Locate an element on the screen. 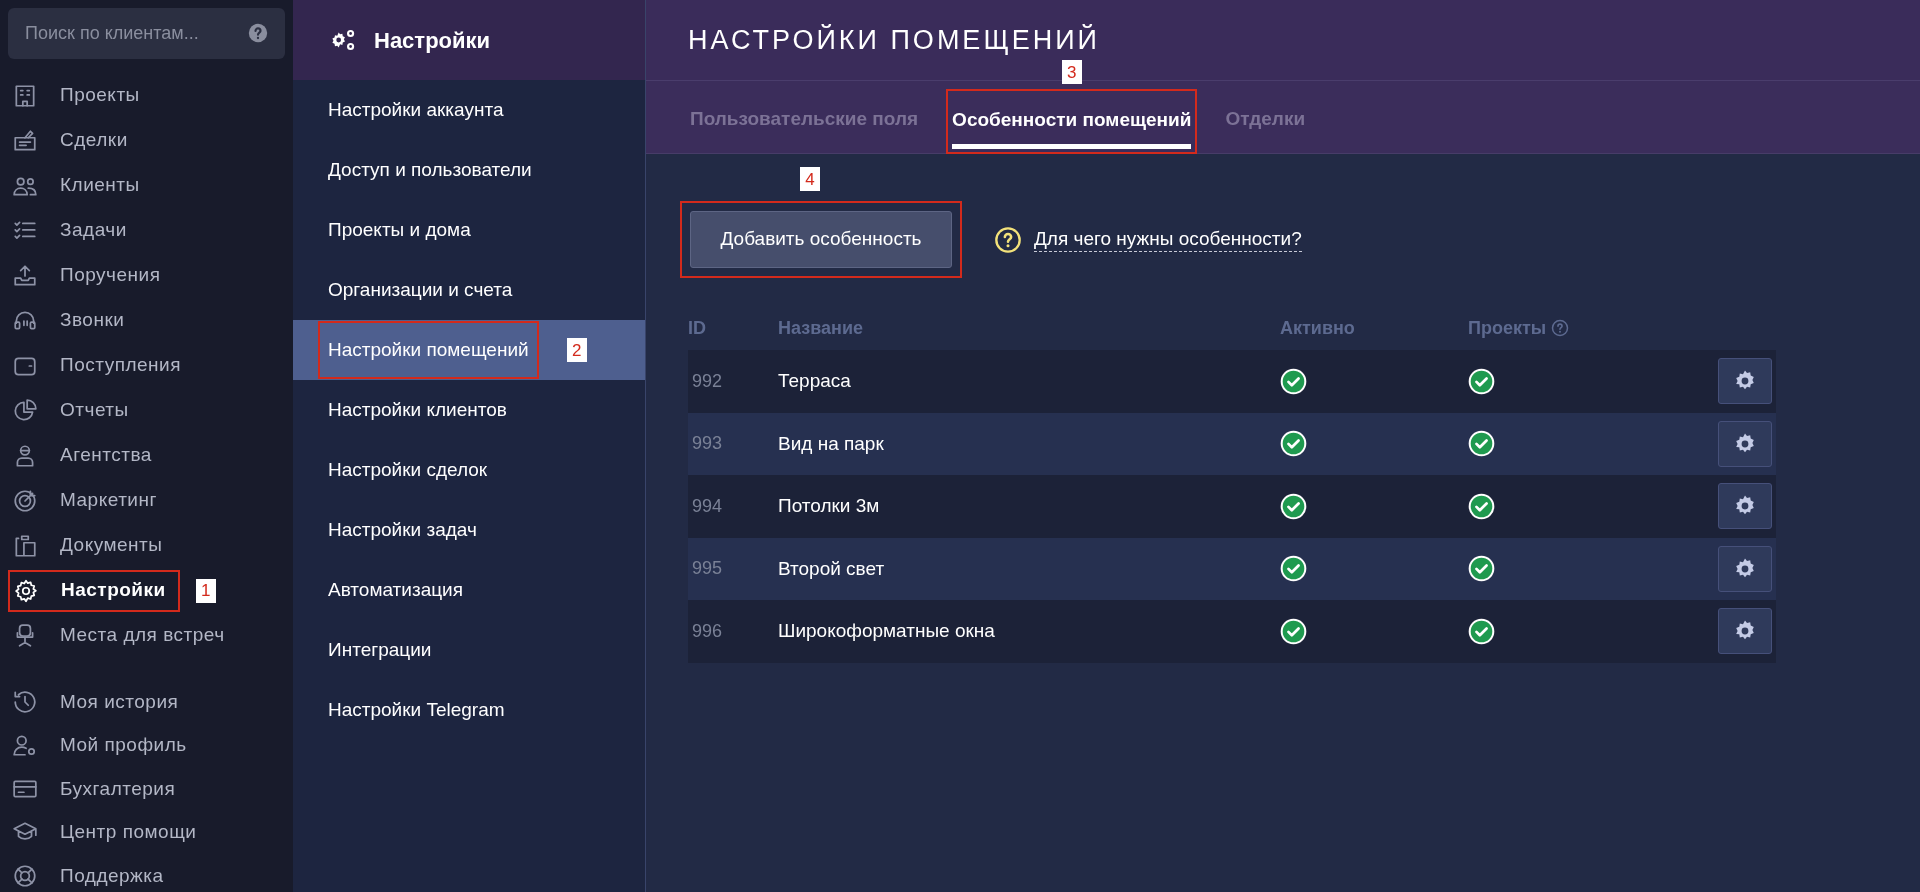  id-cell-text: 995 is located at coordinates (707, 569).